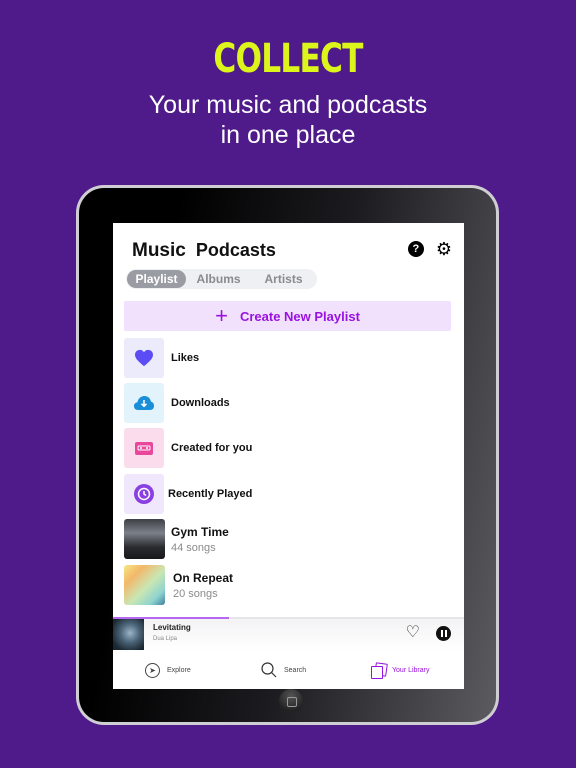 This screenshot has height=768, width=576. I want to click on mini-player: Levitating Dua Lipa ♡, so click(288, 635).